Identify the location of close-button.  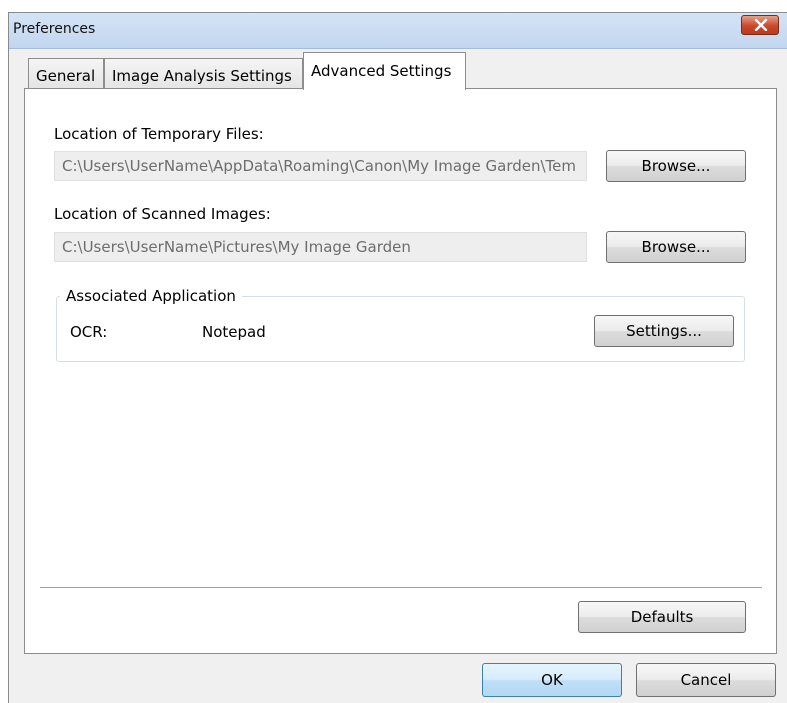
(760, 25).